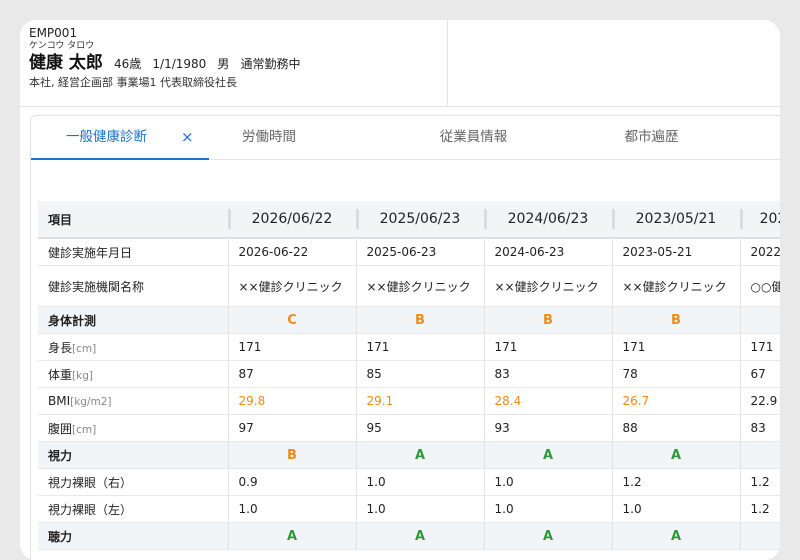 The width and height of the screenshot is (800, 560). I want to click on value-cell: 0.9, so click(291, 482).